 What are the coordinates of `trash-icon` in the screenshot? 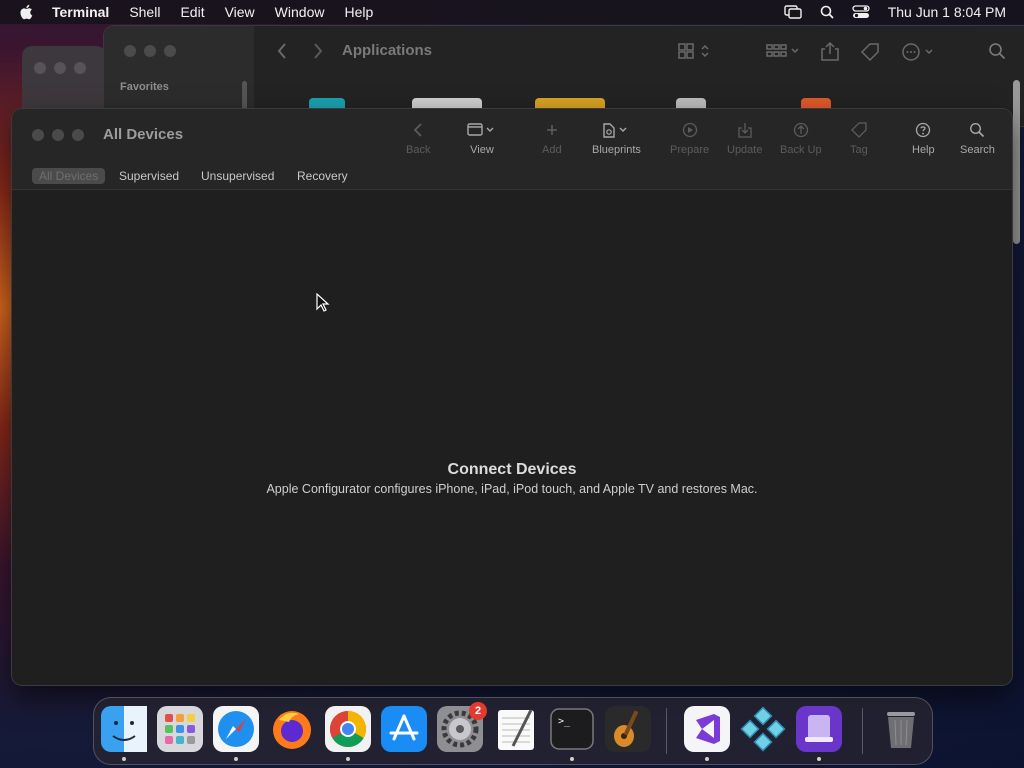 It's located at (901, 730).